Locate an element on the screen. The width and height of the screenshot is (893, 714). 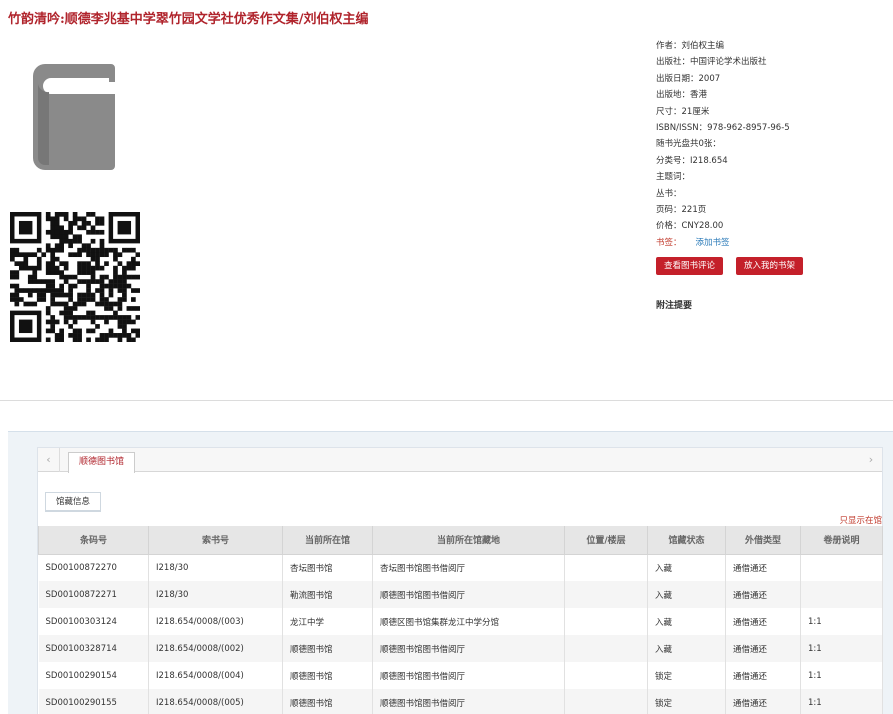
tags-label: 书签： is located at coordinates (669, 242).